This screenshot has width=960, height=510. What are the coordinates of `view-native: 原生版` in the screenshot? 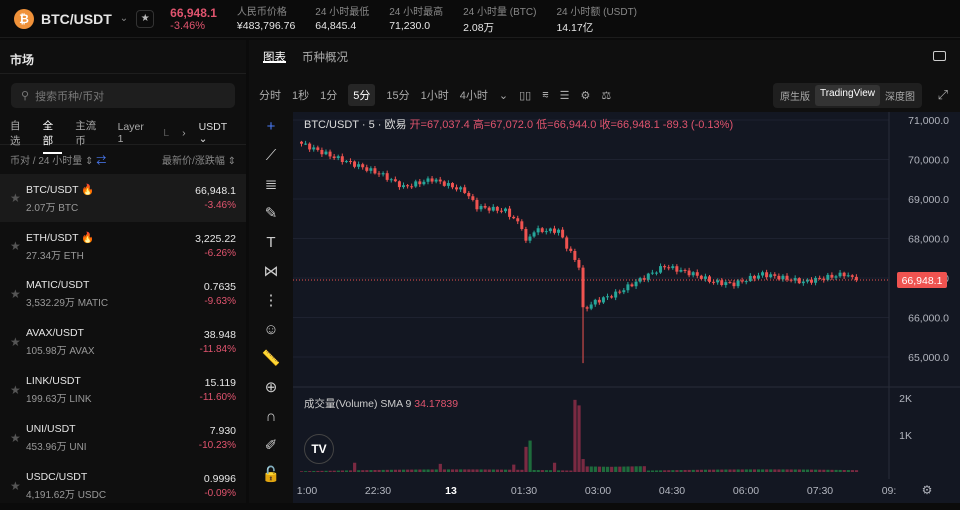 It's located at (795, 95).